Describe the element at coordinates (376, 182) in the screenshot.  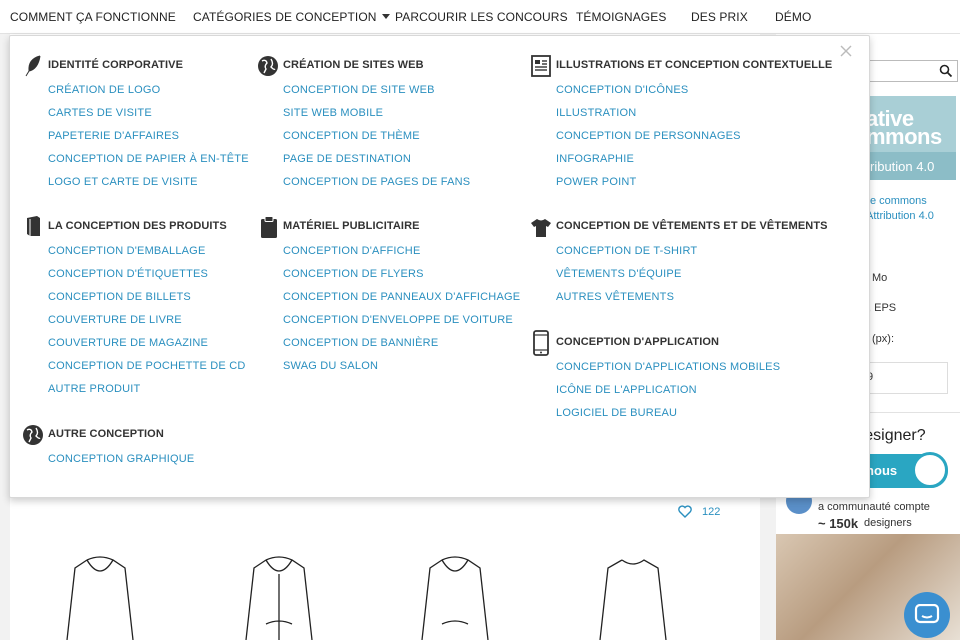
I see `category-link-fan-pages: Conception de pages de fans` at that location.